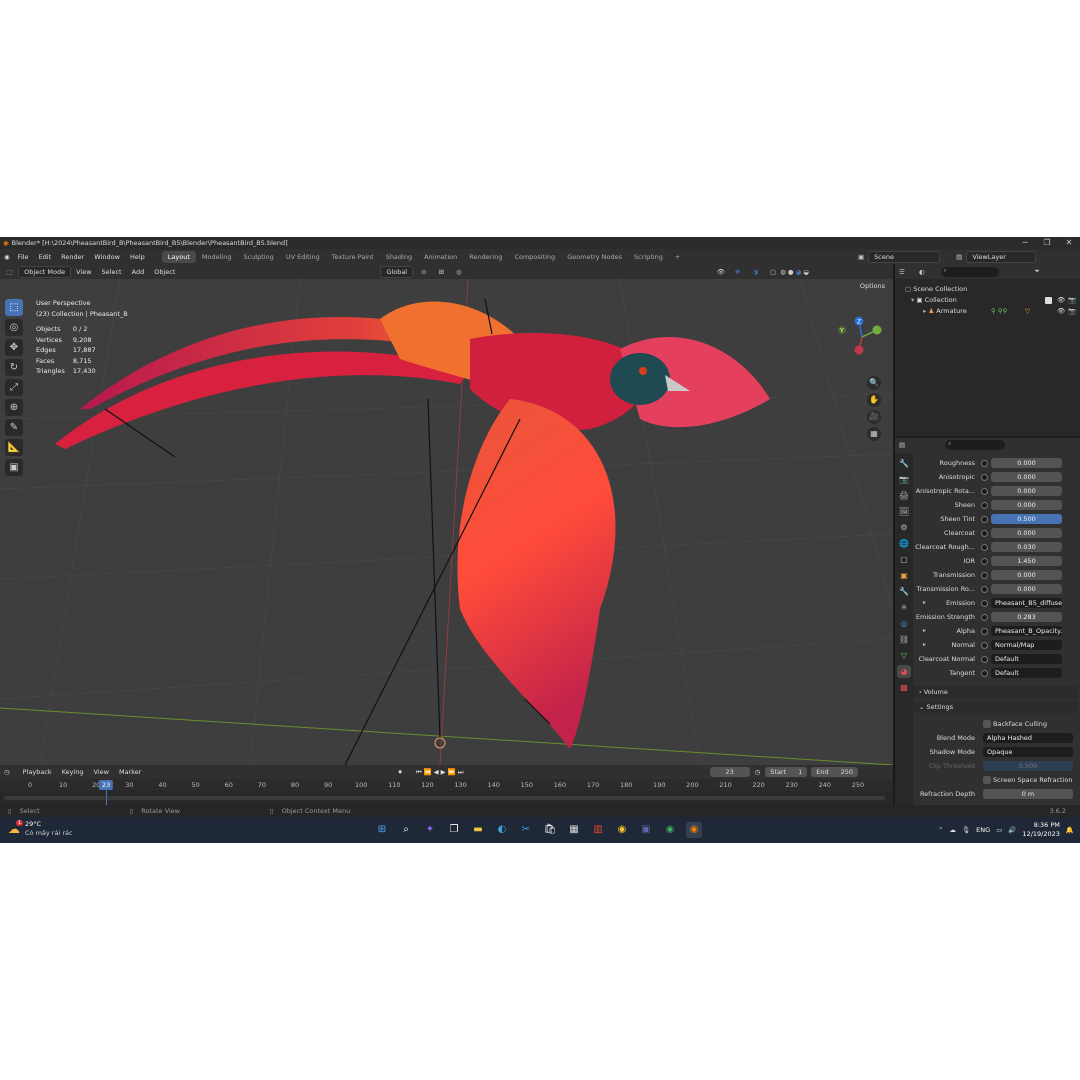  What do you see at coordinates (7, 257) in the screenshot?
I see `blender-menu-icon: ◉` at bounding box center [7, 257].